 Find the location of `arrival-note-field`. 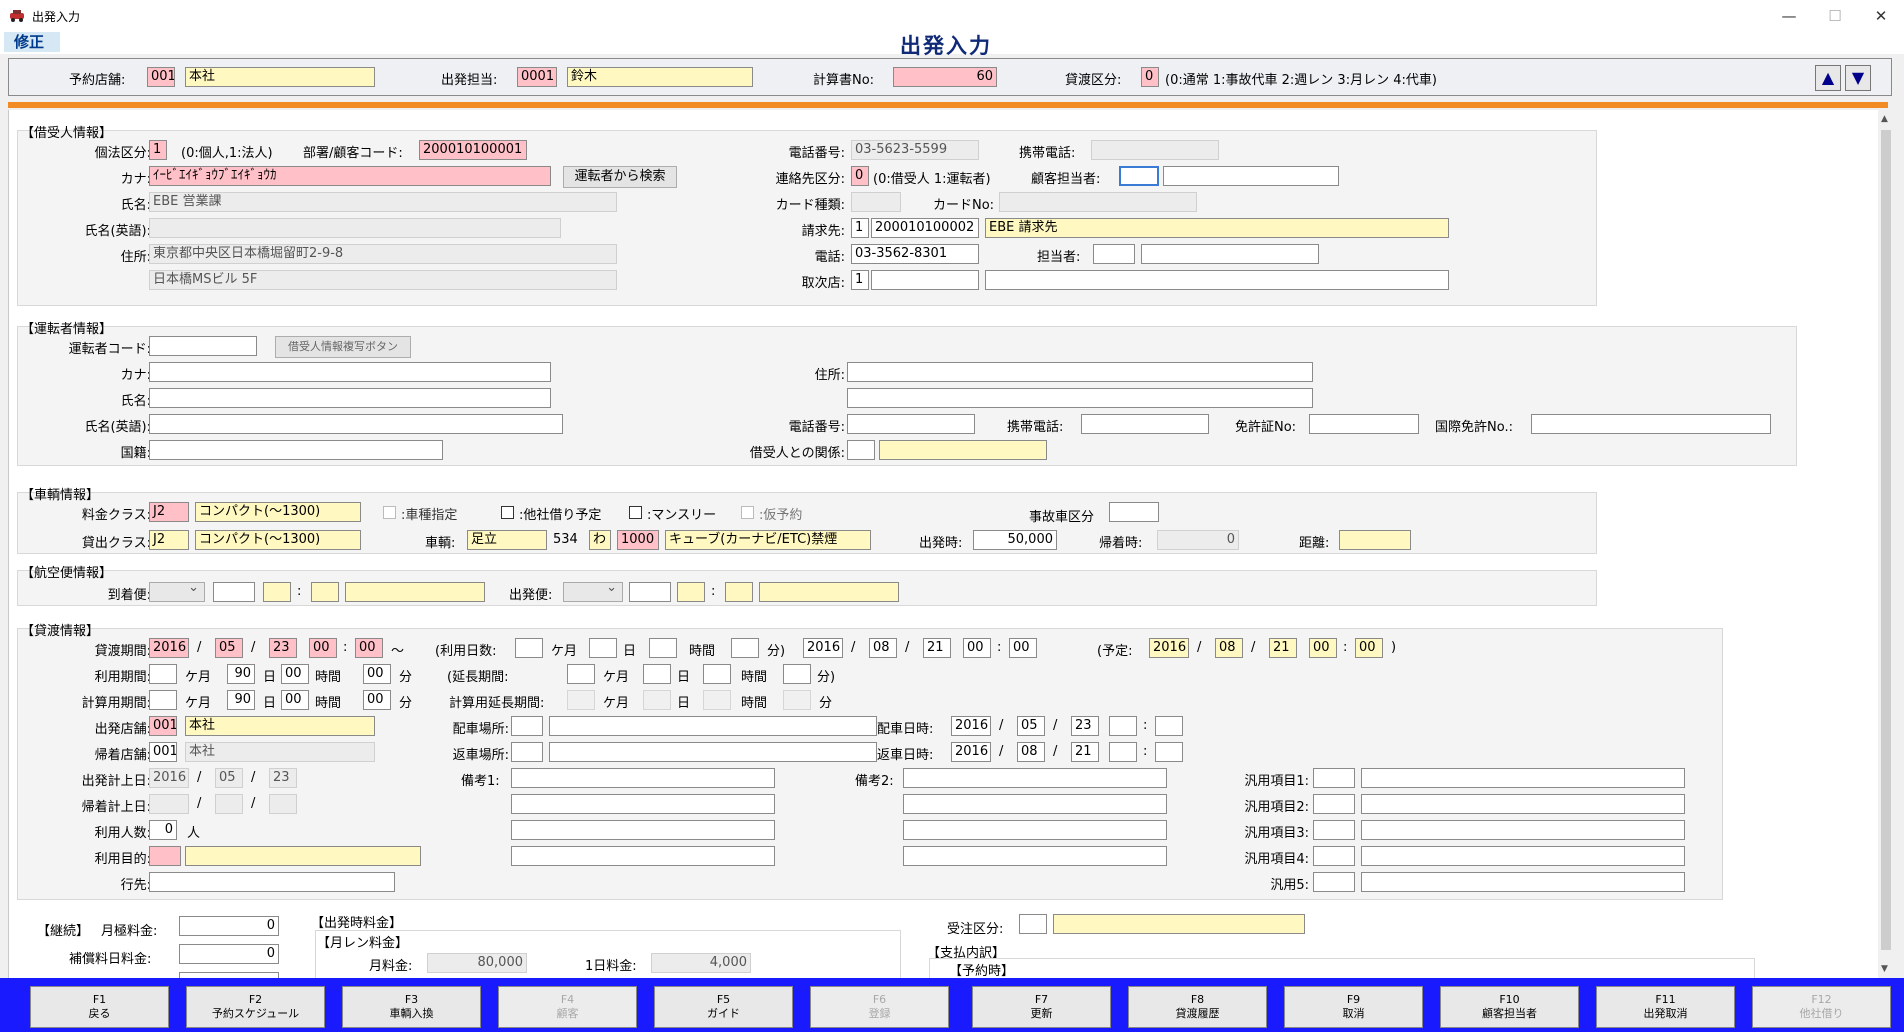

arrival-note-field is located at coordinates (415, 592).